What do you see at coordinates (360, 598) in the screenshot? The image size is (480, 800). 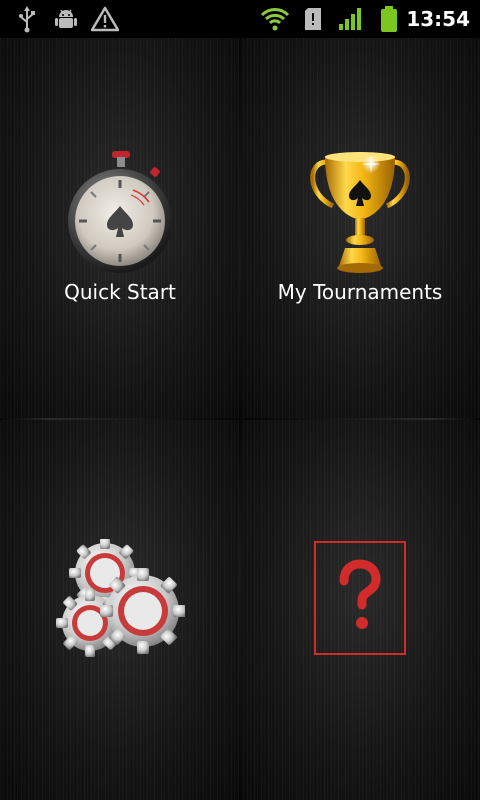 I see `help-question-icon` at bounding box center [360, 598].